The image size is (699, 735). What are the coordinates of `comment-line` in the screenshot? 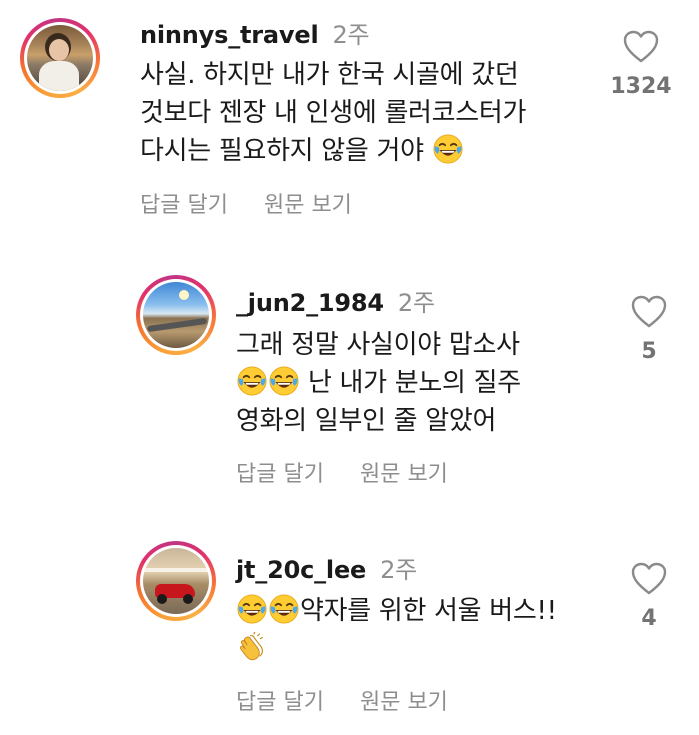 It's located at (426, 649).